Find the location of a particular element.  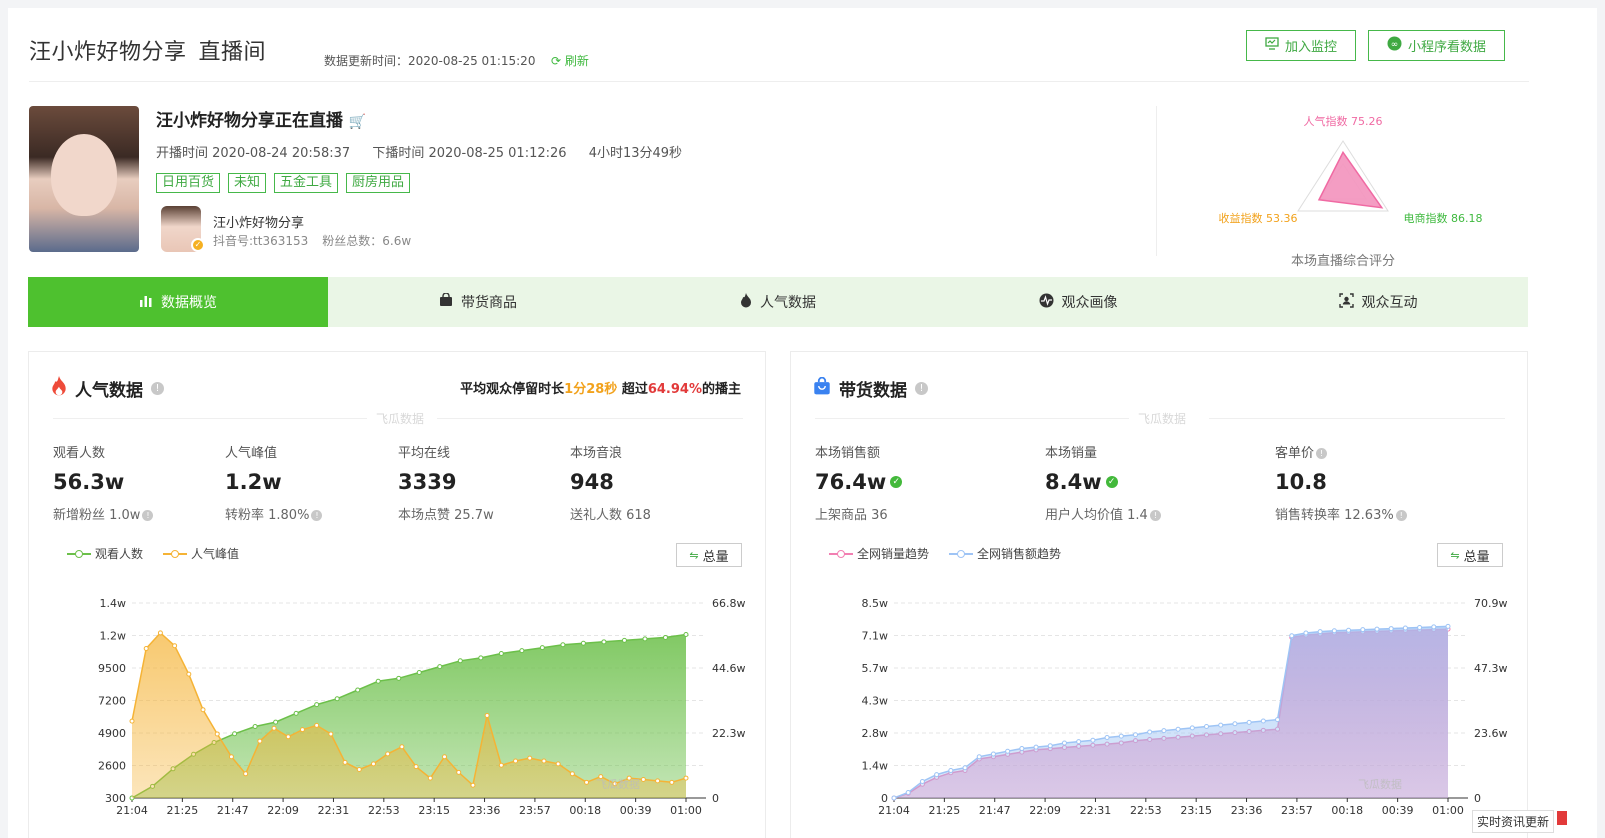

anchor-name: 汪小炸好物分享 is located at coordinates (258, 221).